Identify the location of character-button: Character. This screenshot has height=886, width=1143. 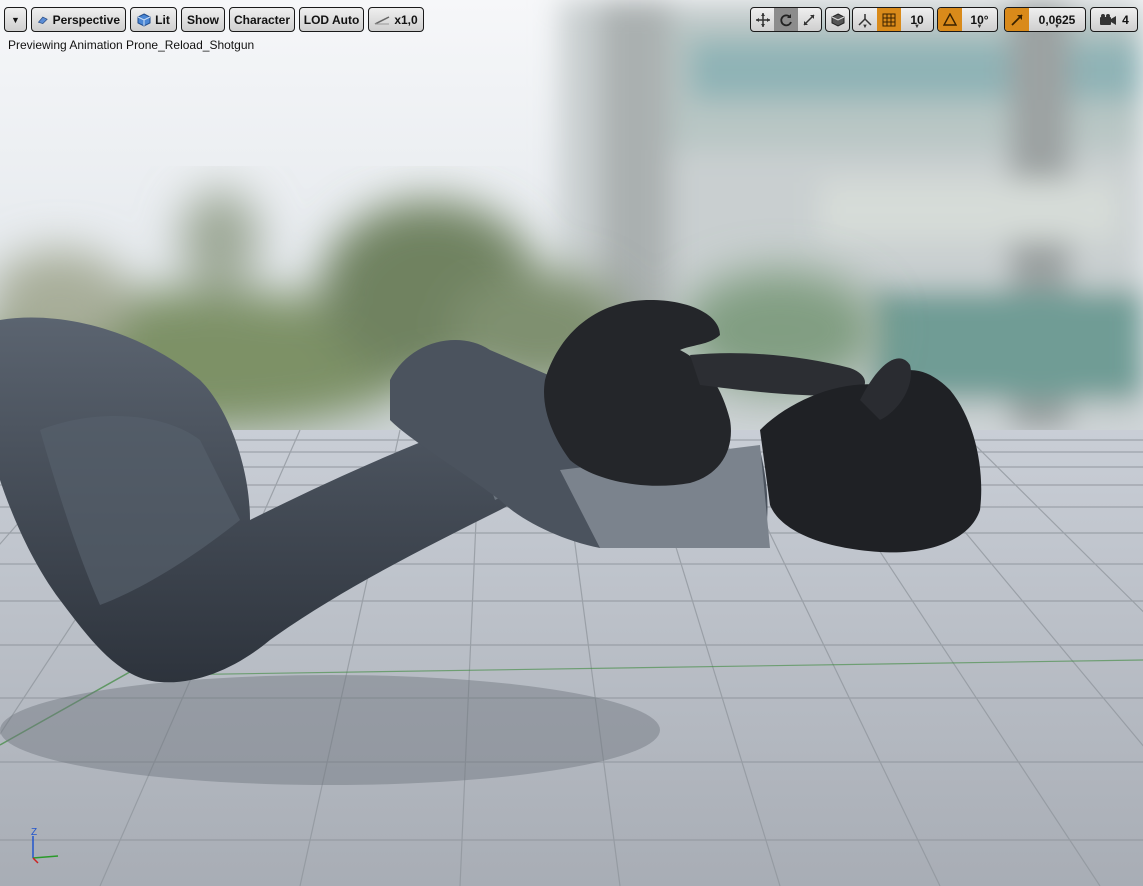
(262, 19).